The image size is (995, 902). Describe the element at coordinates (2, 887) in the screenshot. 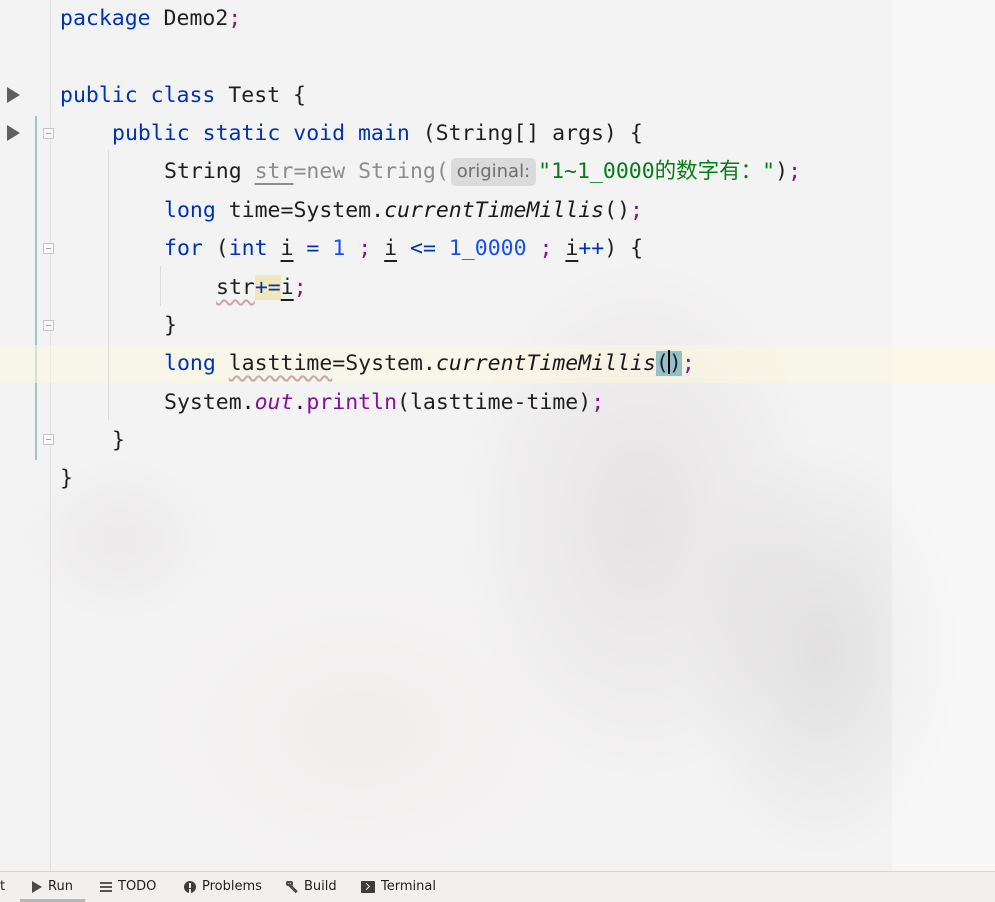

I see `tool-tab-partial: t` at that location.